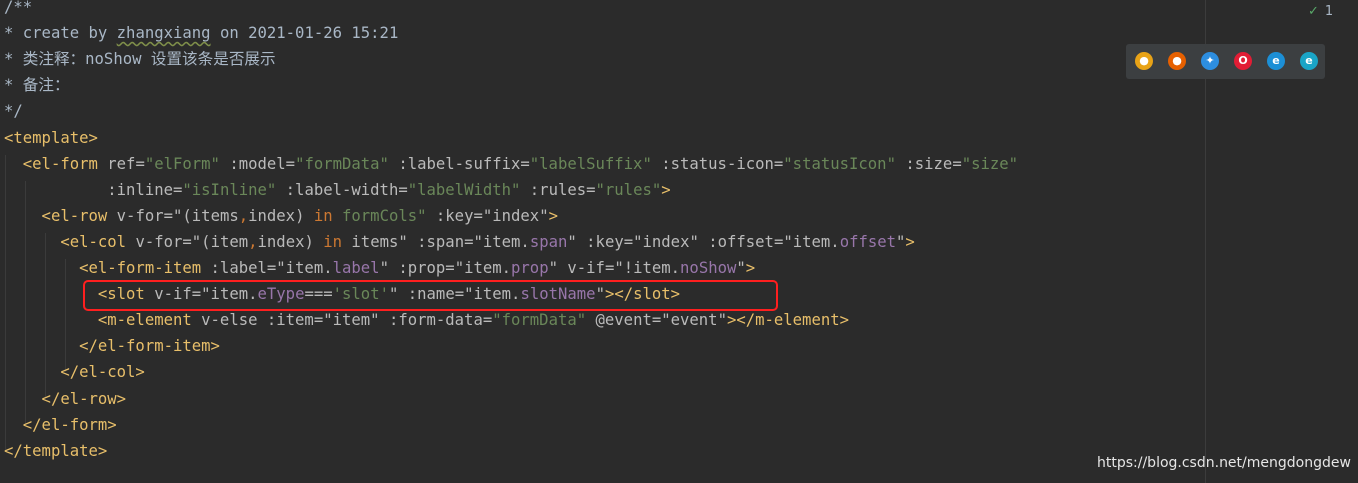  Describe the element at coordinates (647, 268) in the screenshot. I see `code-token: "!item.` at that location.